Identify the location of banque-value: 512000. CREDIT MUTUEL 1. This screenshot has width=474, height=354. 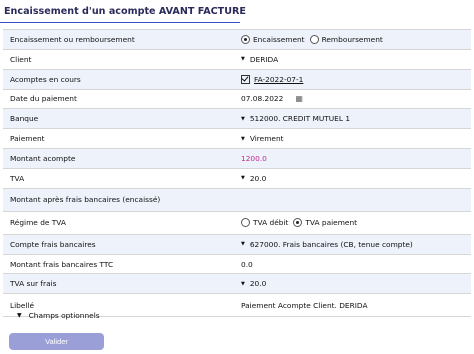
(300, 119).